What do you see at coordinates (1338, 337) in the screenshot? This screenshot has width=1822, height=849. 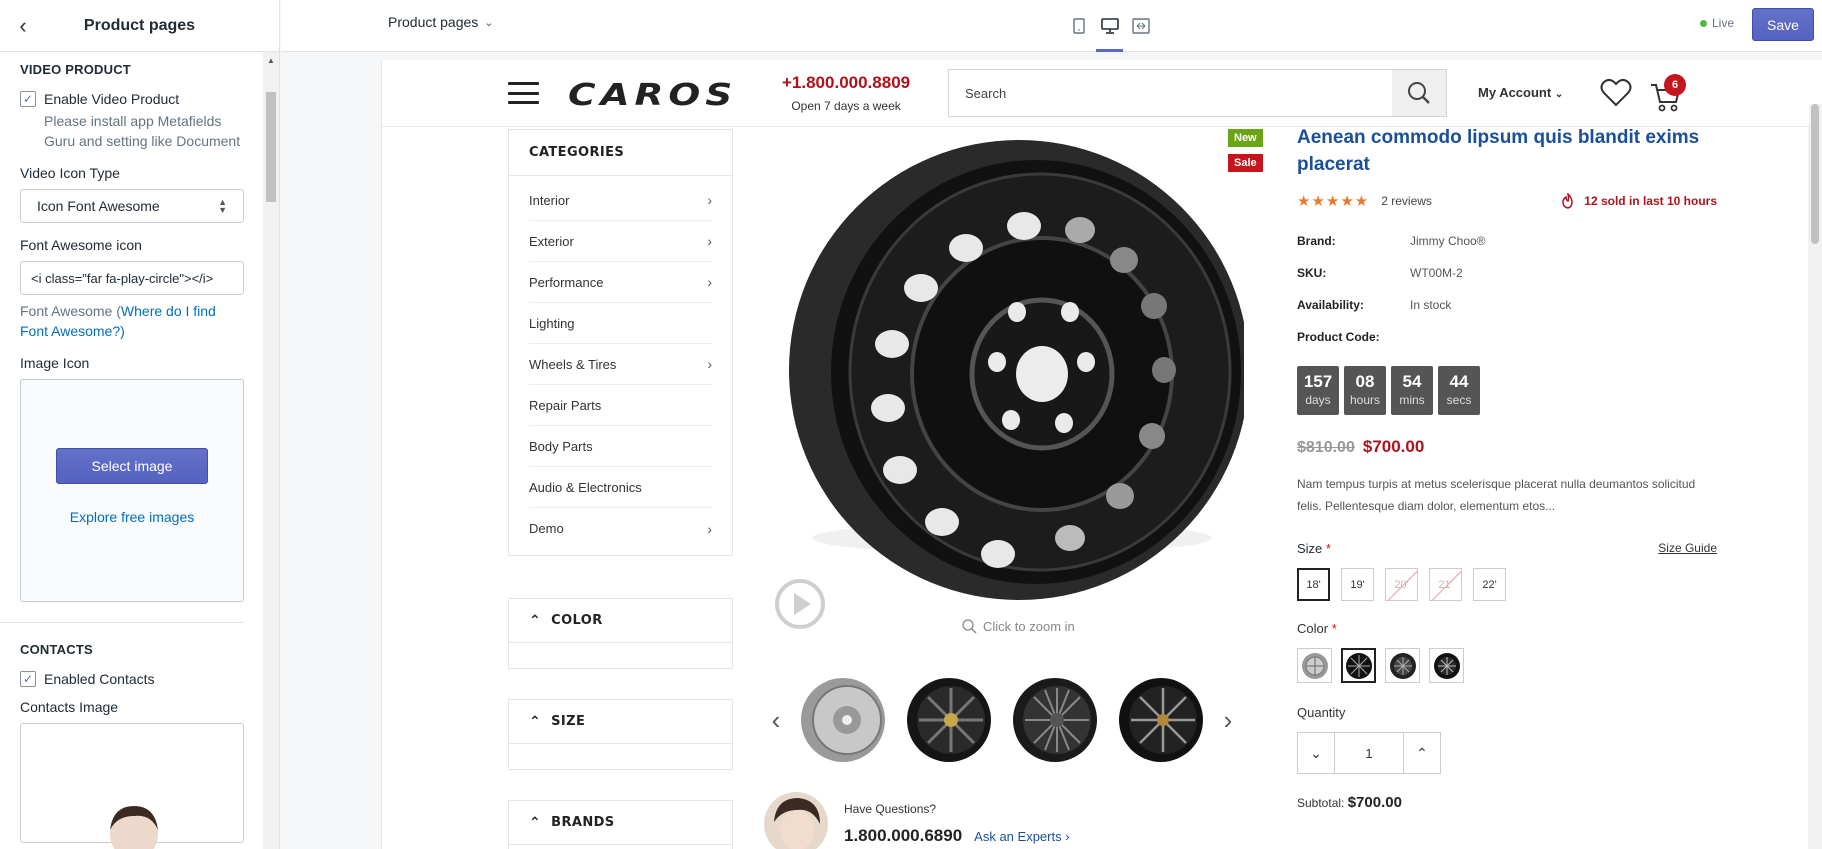 I see `product-code-label: Product Code:` at bounding box center [1338, 337].